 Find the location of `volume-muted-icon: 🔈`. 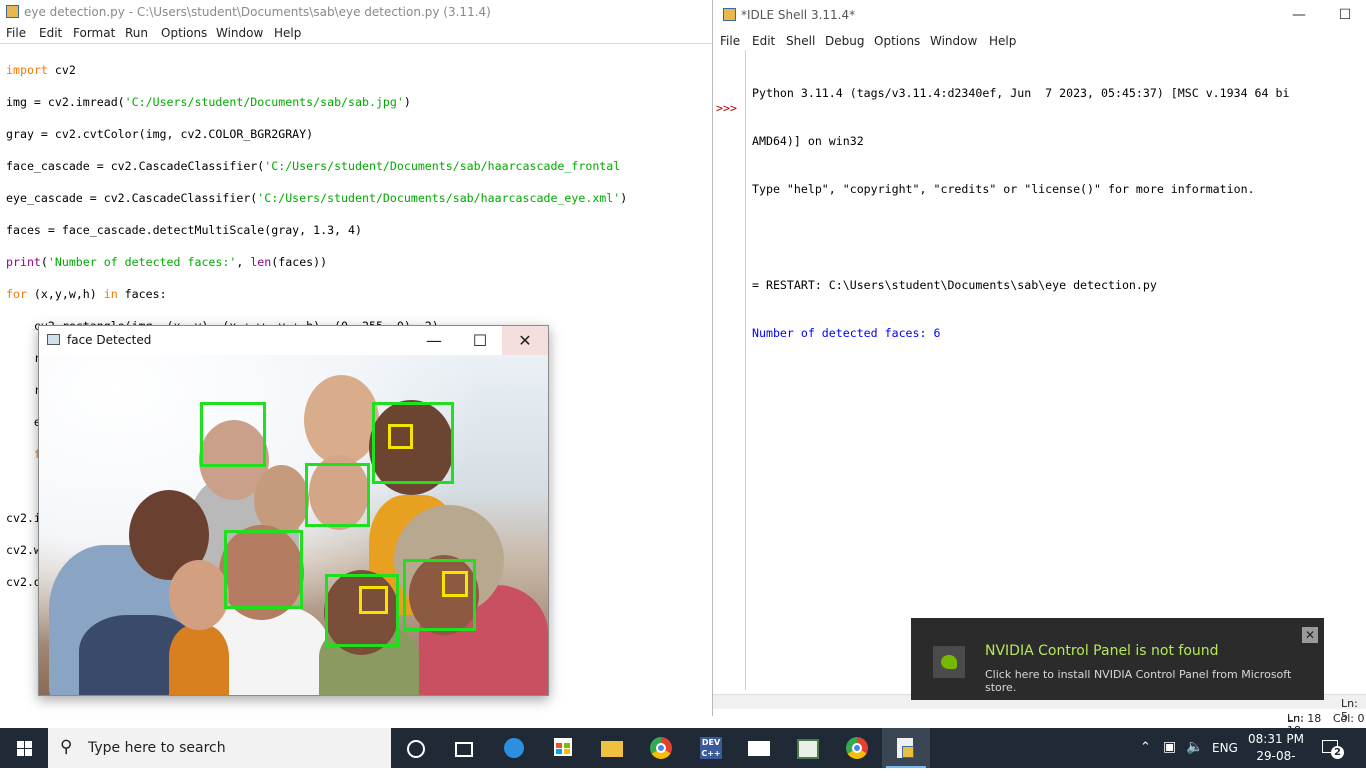

volume-muted-icon: 🔈 is located at coordinates (1194, 759).